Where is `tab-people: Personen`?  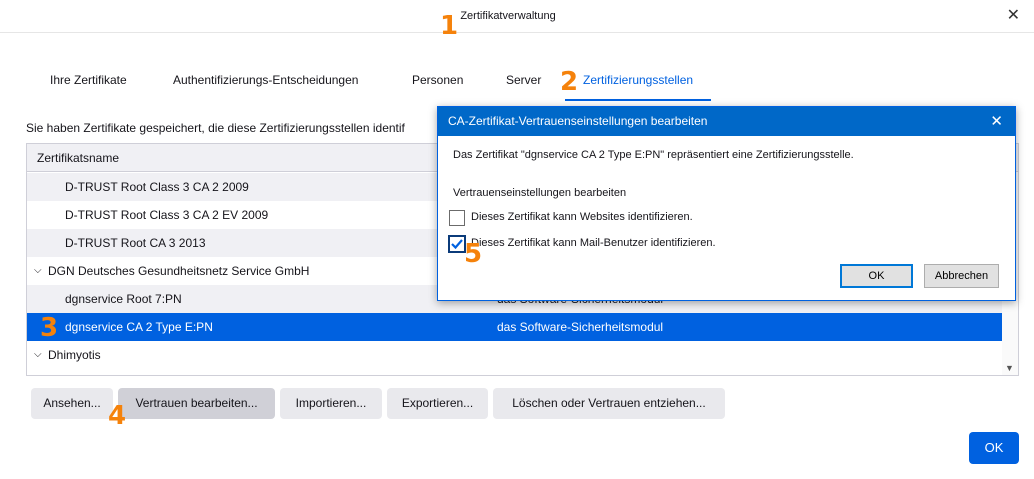
tab-people: Personen is located at coordinates (437, 82).